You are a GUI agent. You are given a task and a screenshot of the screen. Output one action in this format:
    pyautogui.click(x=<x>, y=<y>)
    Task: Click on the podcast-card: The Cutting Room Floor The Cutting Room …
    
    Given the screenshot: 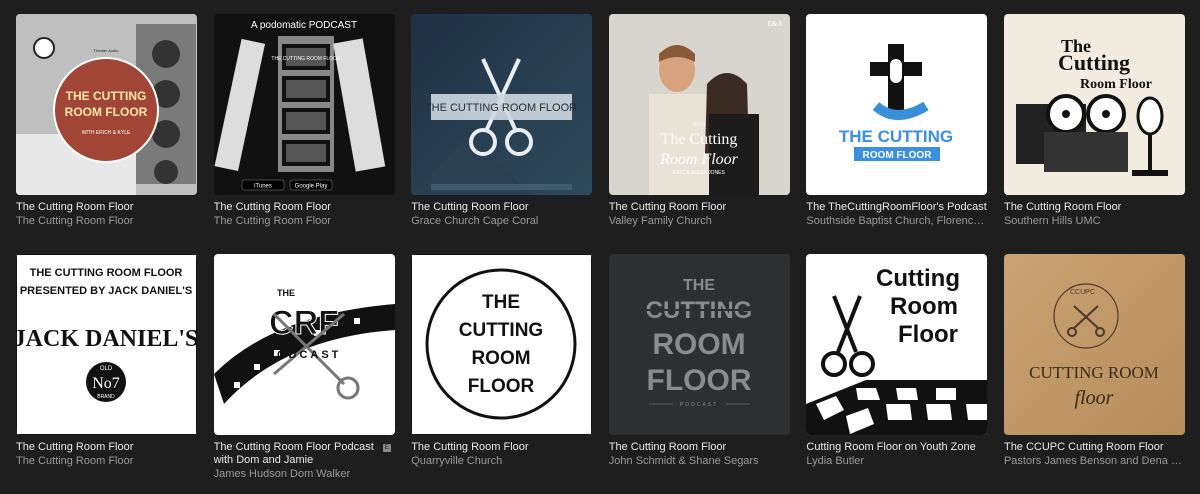 What is the action you would take?
    pyautogui.click(x=1094, y=134)
    